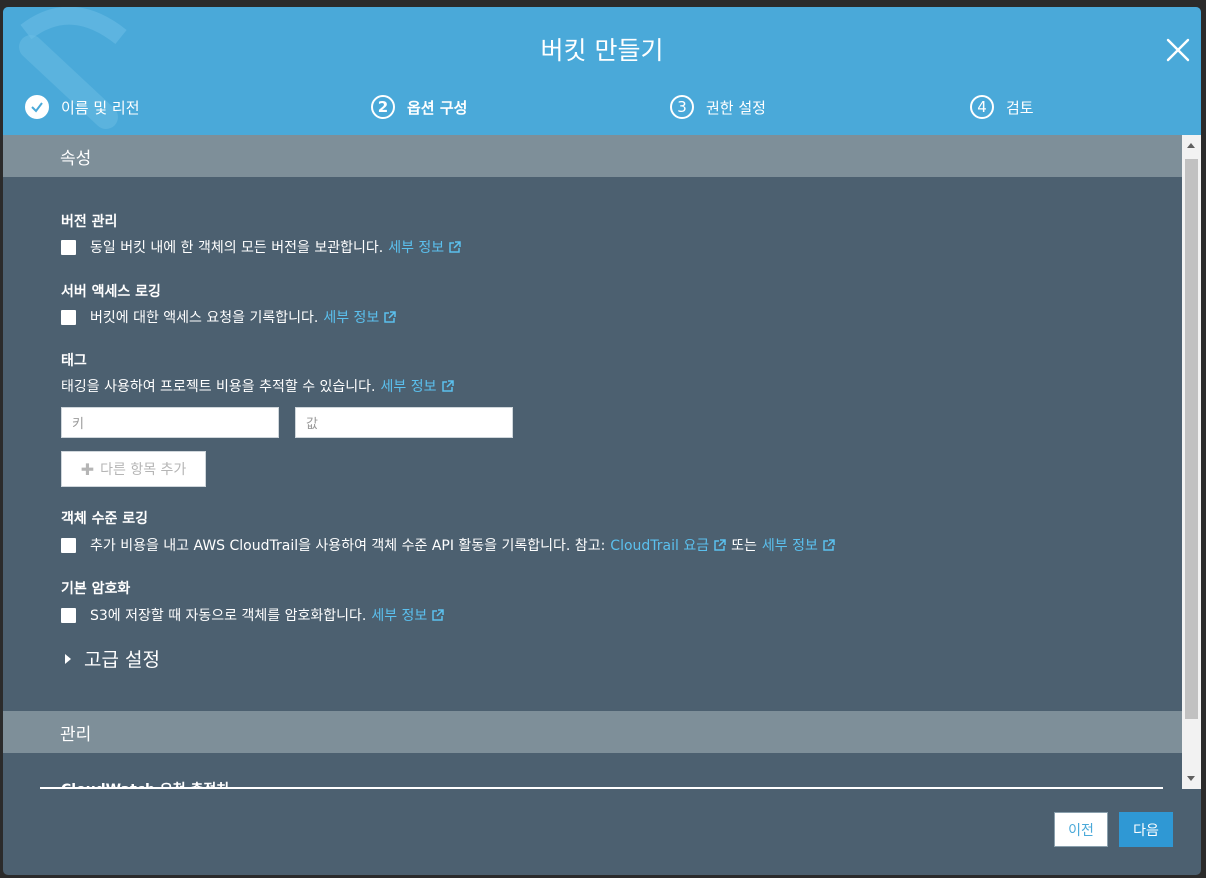 This screenshot has height=878, width=1206. Describe the element at coordinates (1191, 439) in the screenshot. I see `scrollbar-thumb` at that location.